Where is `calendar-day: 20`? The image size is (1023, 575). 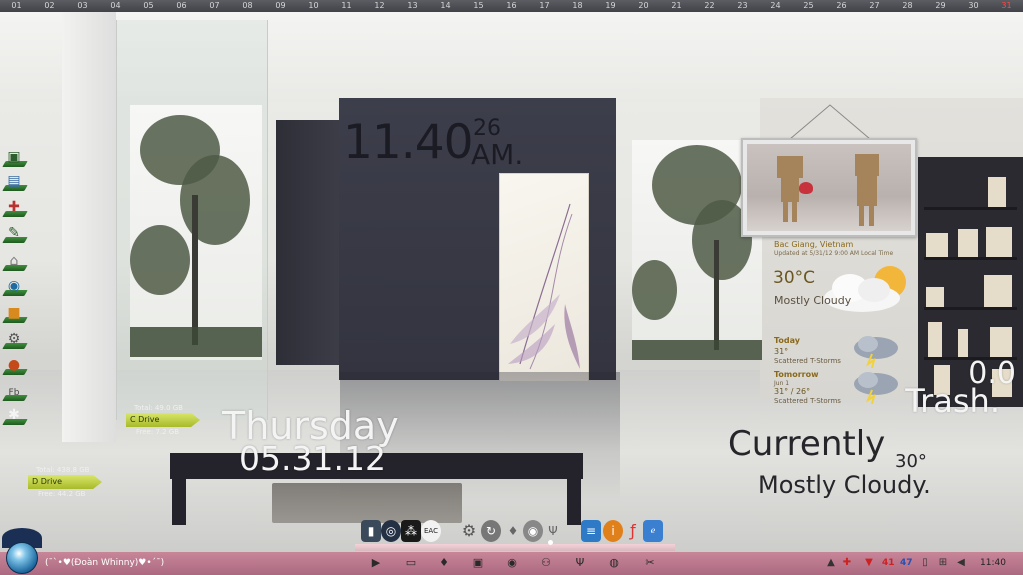
calendar-day: 20 is located at coordinates (643, 5).